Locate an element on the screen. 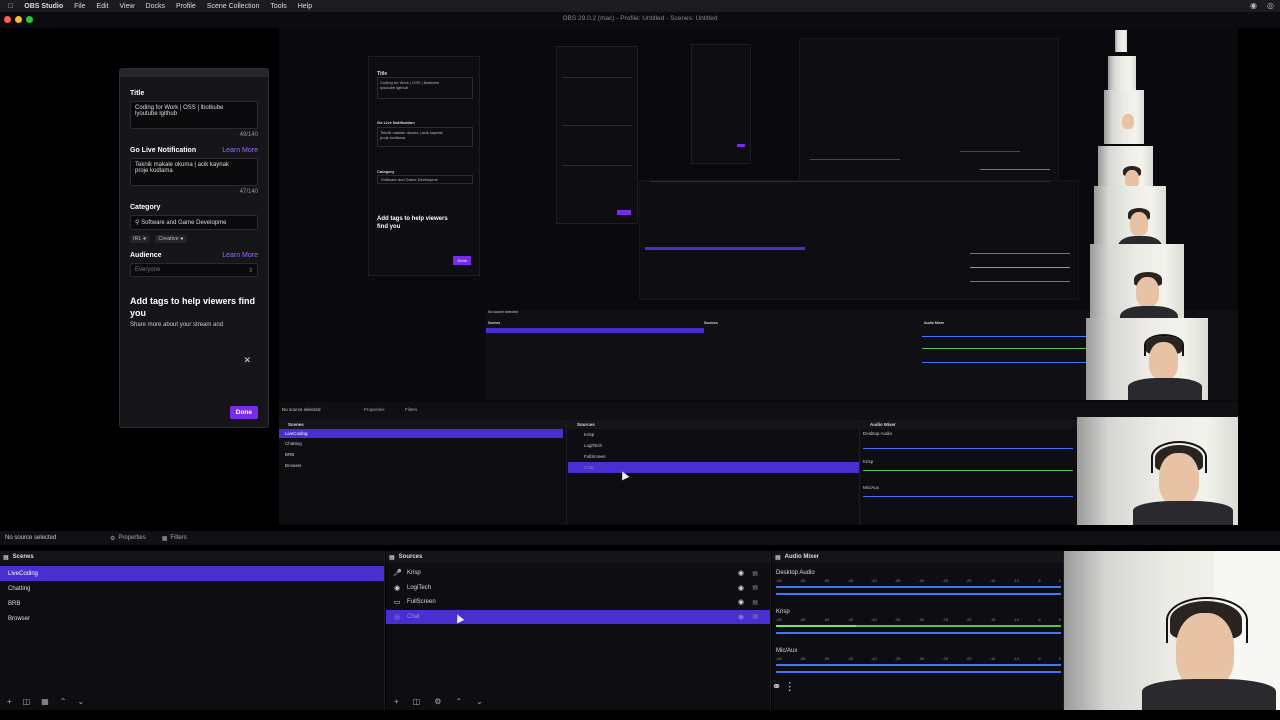 The width and height of the screenshot is (1280, 720). scenes-icon: ▦ is located at coordinates (6, 557).